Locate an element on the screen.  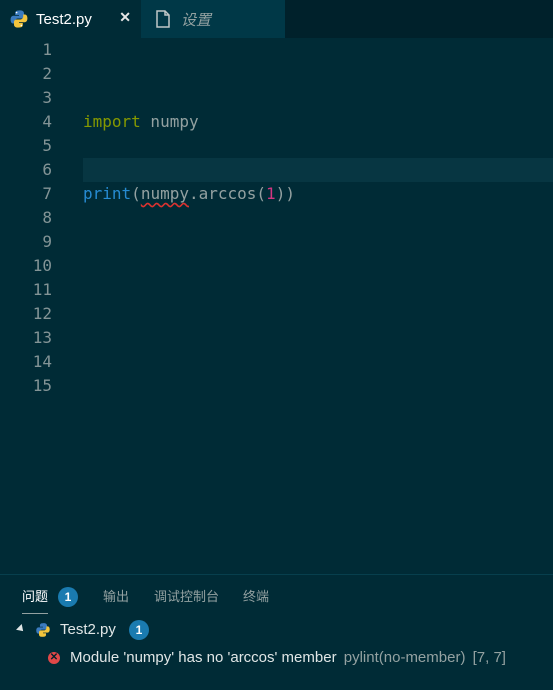
line-number: 4 is located at coordinates (47, 121).